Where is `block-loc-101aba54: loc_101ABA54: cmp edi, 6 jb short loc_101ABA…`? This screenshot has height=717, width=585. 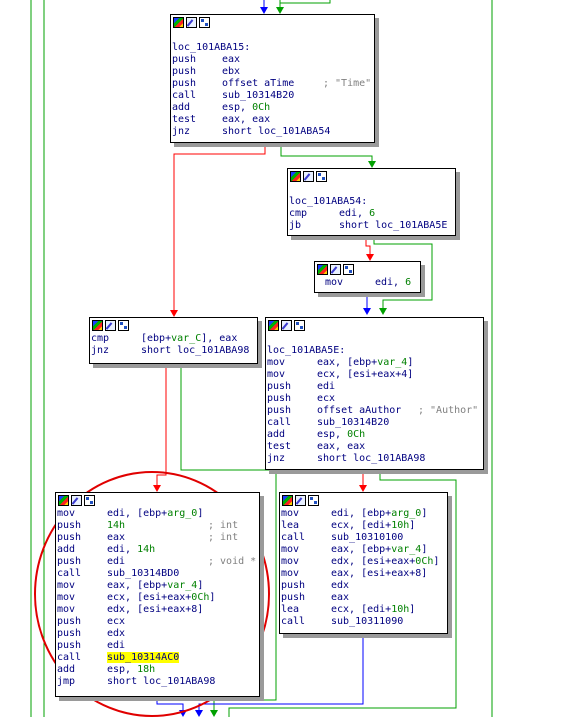 block-loc-101aba54: loc_101ABA54: cmp edi, 6 jb short loc_101ABA… is located at coordinates (371, 202).